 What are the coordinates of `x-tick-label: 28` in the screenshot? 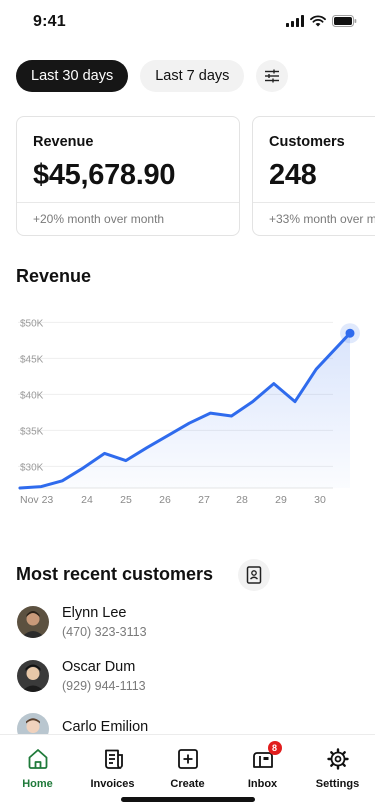 It's located at (242, 500).